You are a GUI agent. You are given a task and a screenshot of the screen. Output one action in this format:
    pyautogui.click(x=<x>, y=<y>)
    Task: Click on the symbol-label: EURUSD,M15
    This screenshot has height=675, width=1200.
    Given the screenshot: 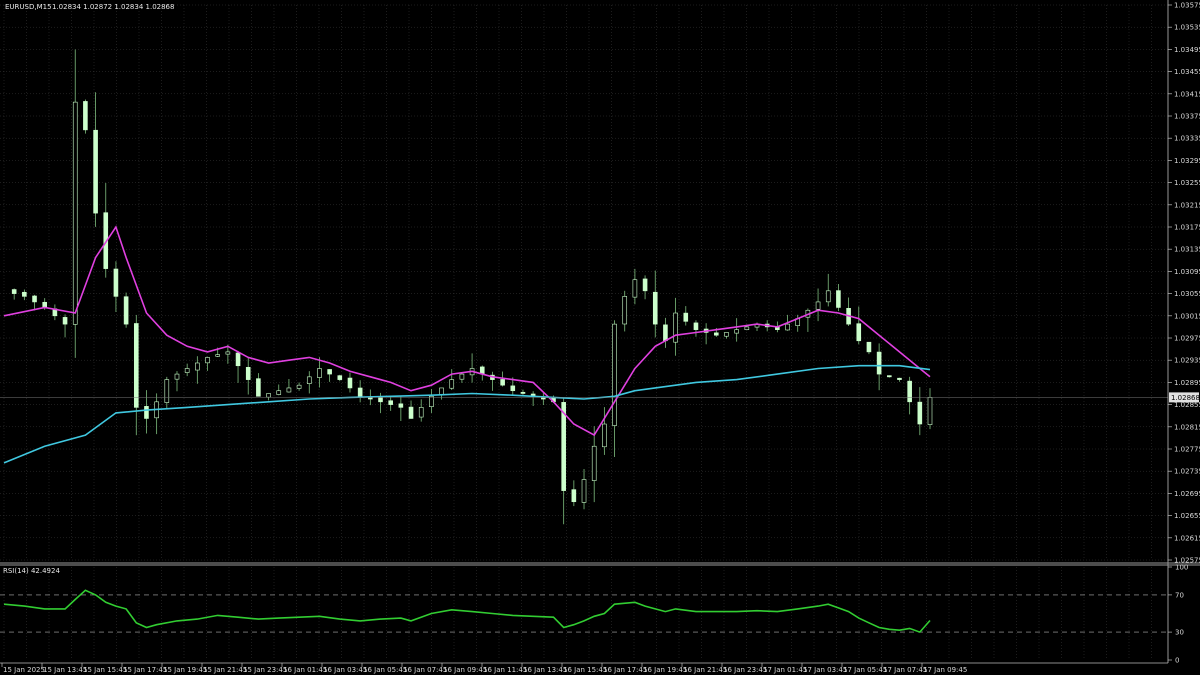 What is the action you would take?
    pyautogui.click(x=28, y=7)
    